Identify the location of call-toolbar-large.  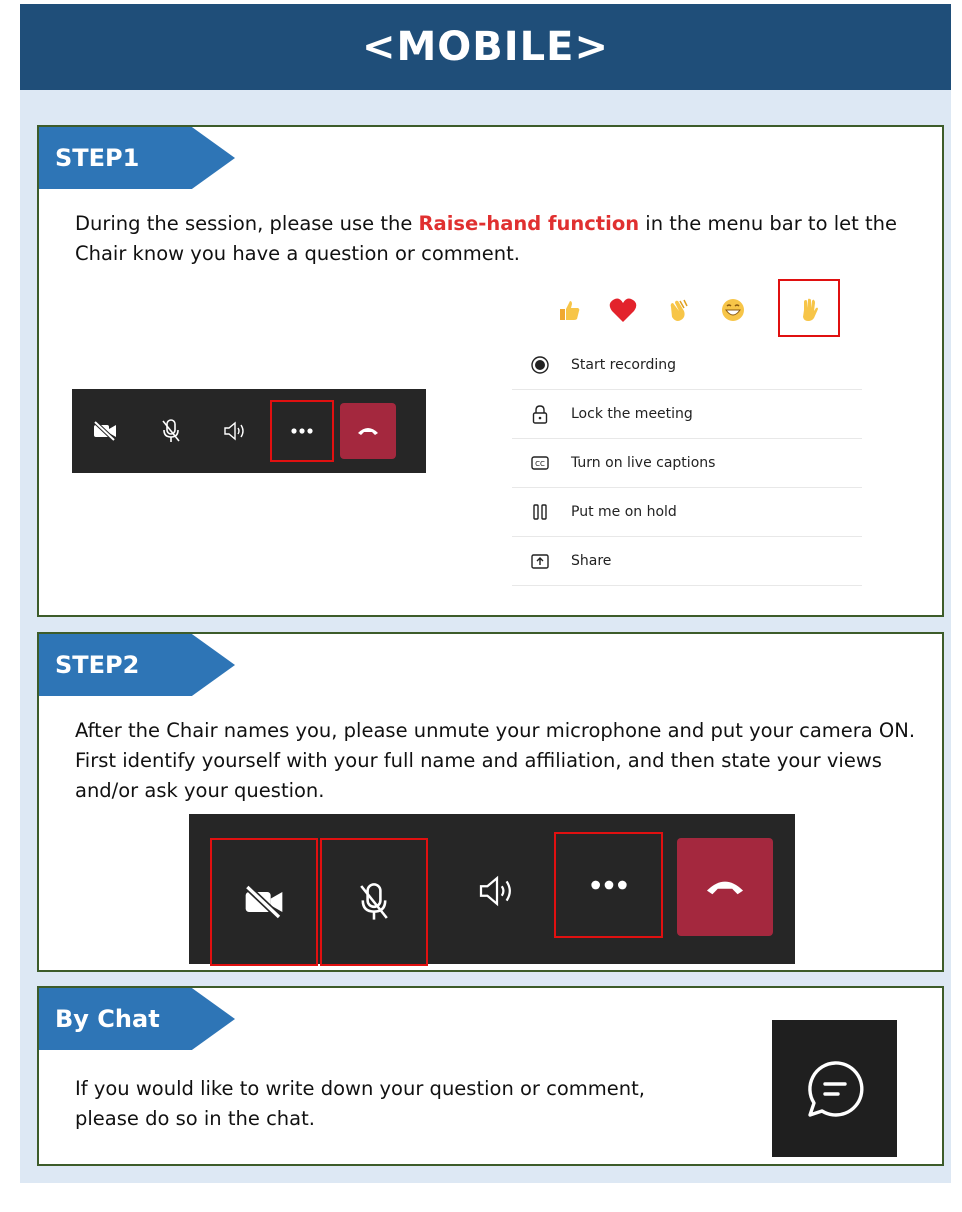
(492, 890).